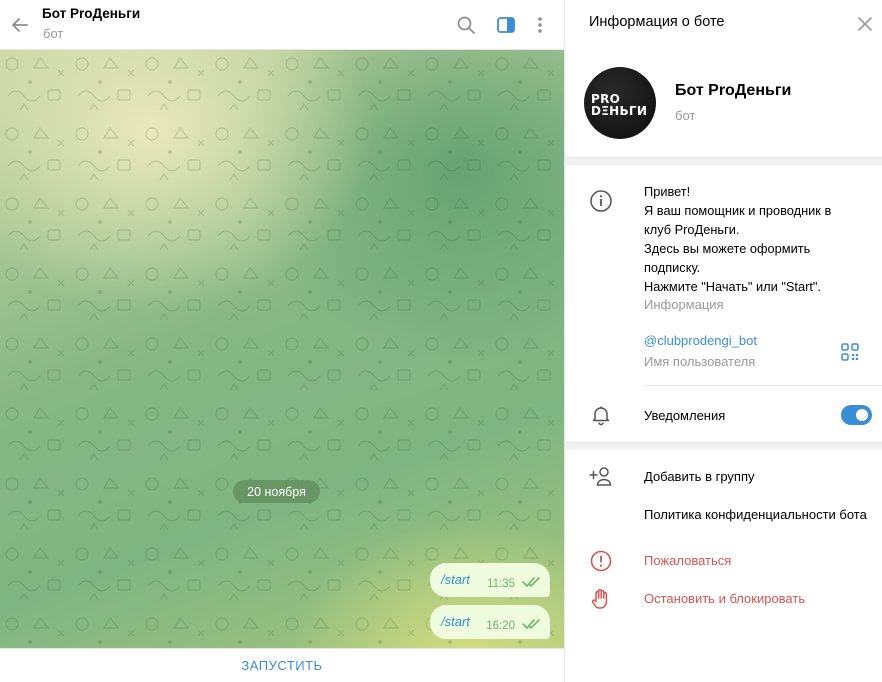 This screenshot has height=682, width=882. What do you see at coordinates (685, 415) in the screenshot?
I see `notifications-label: Уведомления` at bounding box center [685, 415].